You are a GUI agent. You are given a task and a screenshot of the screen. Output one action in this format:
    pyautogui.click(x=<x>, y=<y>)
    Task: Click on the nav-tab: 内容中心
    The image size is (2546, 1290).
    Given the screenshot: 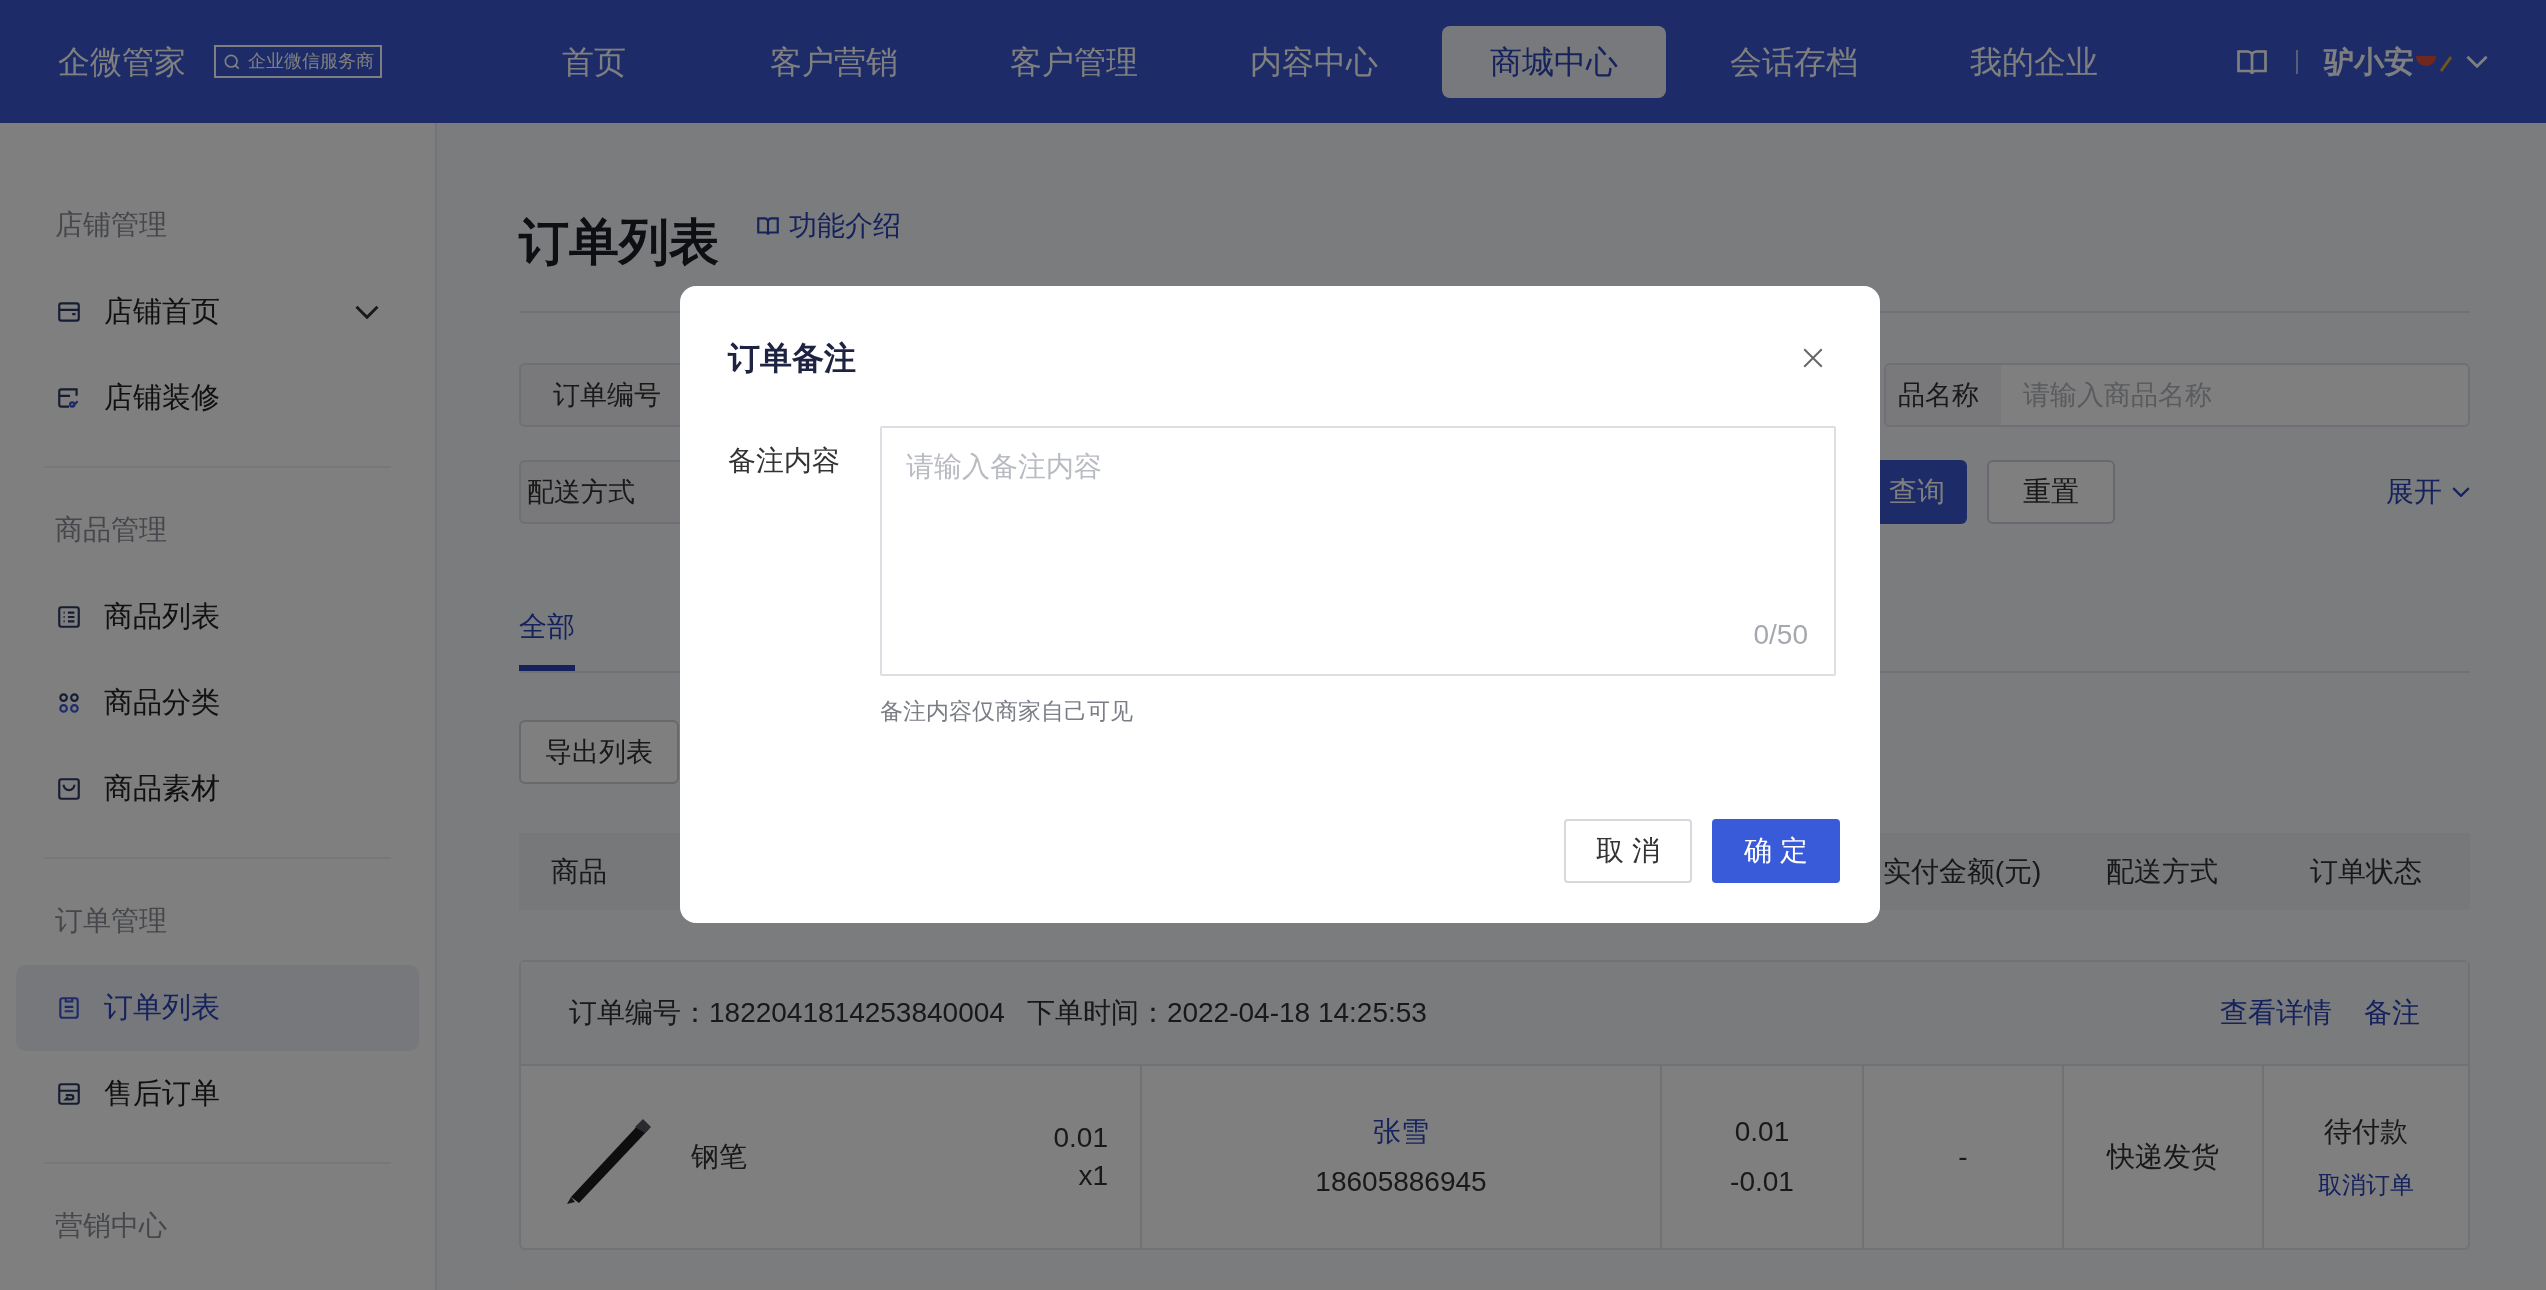 What is the action you would take?
    pyautogui.click(x=1314, y=61)
    